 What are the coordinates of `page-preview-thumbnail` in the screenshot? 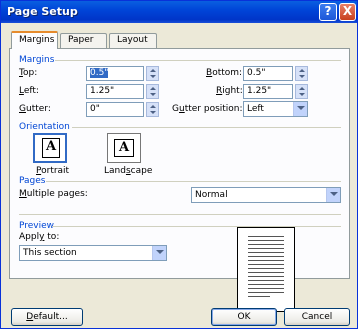 It's located at (266, 269).